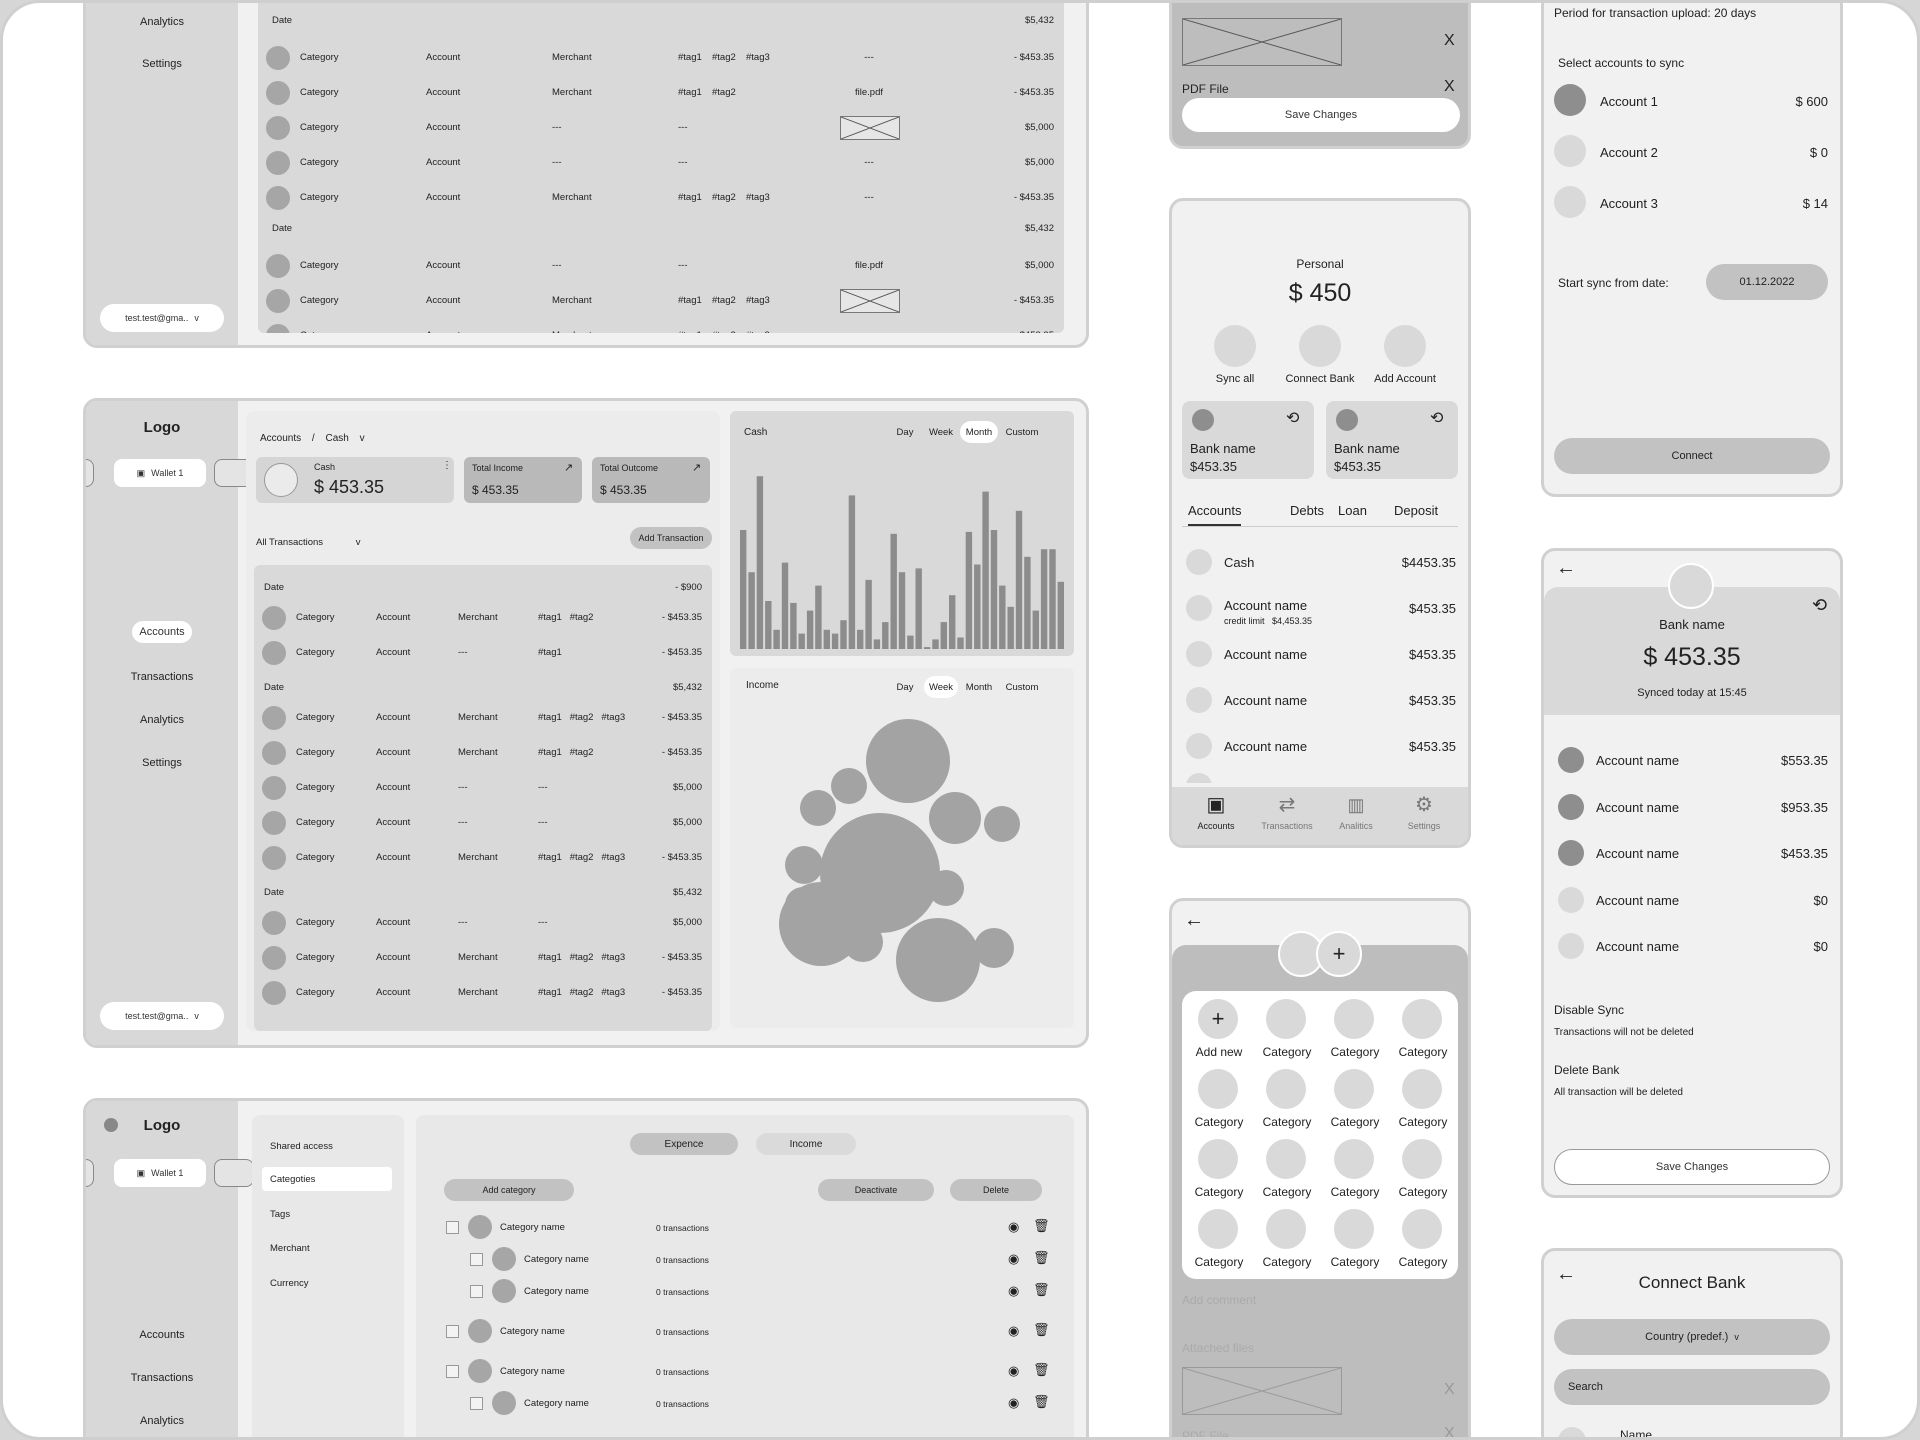 Image resolution: width=1920 pixels, height=1440 pixels. I want to click on disable-sync-title: Disable Sync, so click(1589, 1010).